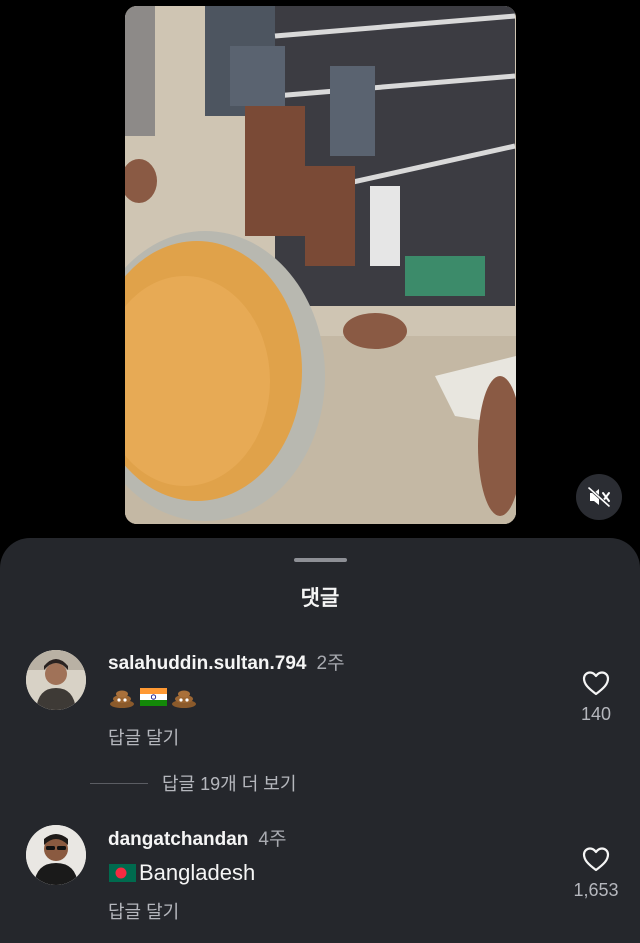  What do you see at coordinates (330, 663) in the screenshot?
I see `comment-timestamp: 2주` at bounding box center [330, 663].